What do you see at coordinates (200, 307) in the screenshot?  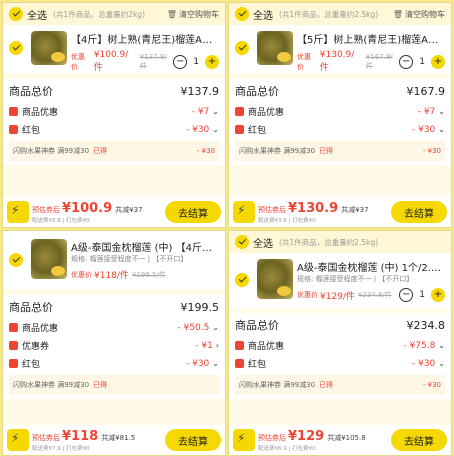 I see `total-value: ¥199.5` at bounding box center [200, 307].